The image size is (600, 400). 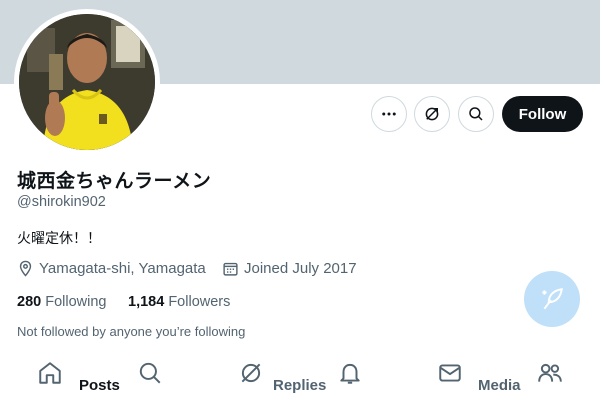 What do you see at coordinates (299, 385) in the screenshot?
I see `tab-replies: Replies` at bounding box center [299, 385].